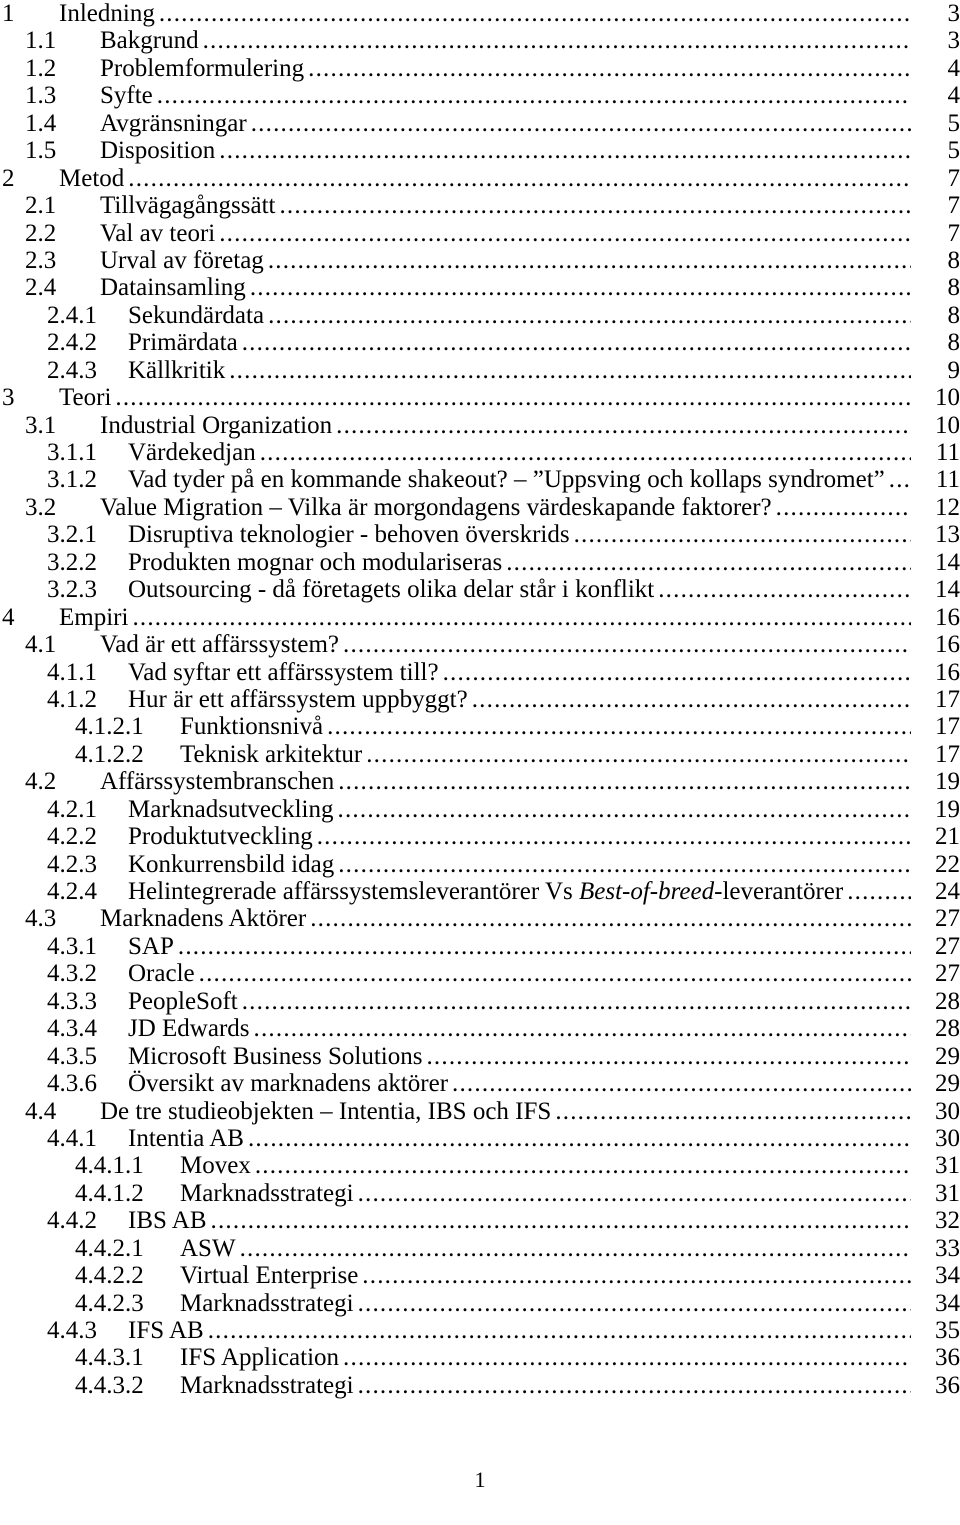 The image size is (960, 1525). Describe the element at coordinates (947, 1385) in the screenshot. I see `toc-entry-page-number: 36` at that location.